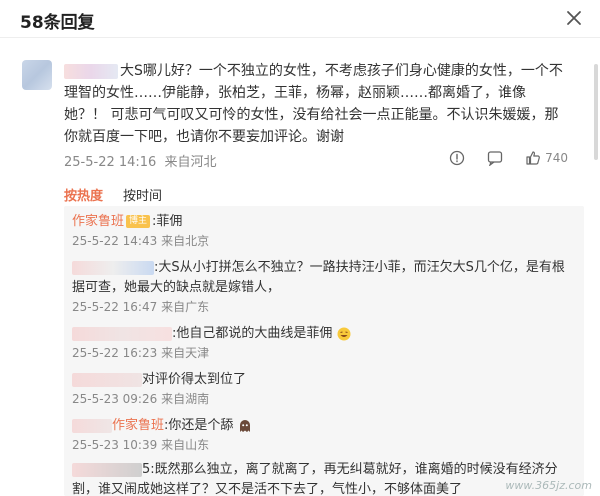 This screenshot has width=600, height=496. I want to click on comment-meta: 25-5-22 14:16 来自河北, so click(140, 160).